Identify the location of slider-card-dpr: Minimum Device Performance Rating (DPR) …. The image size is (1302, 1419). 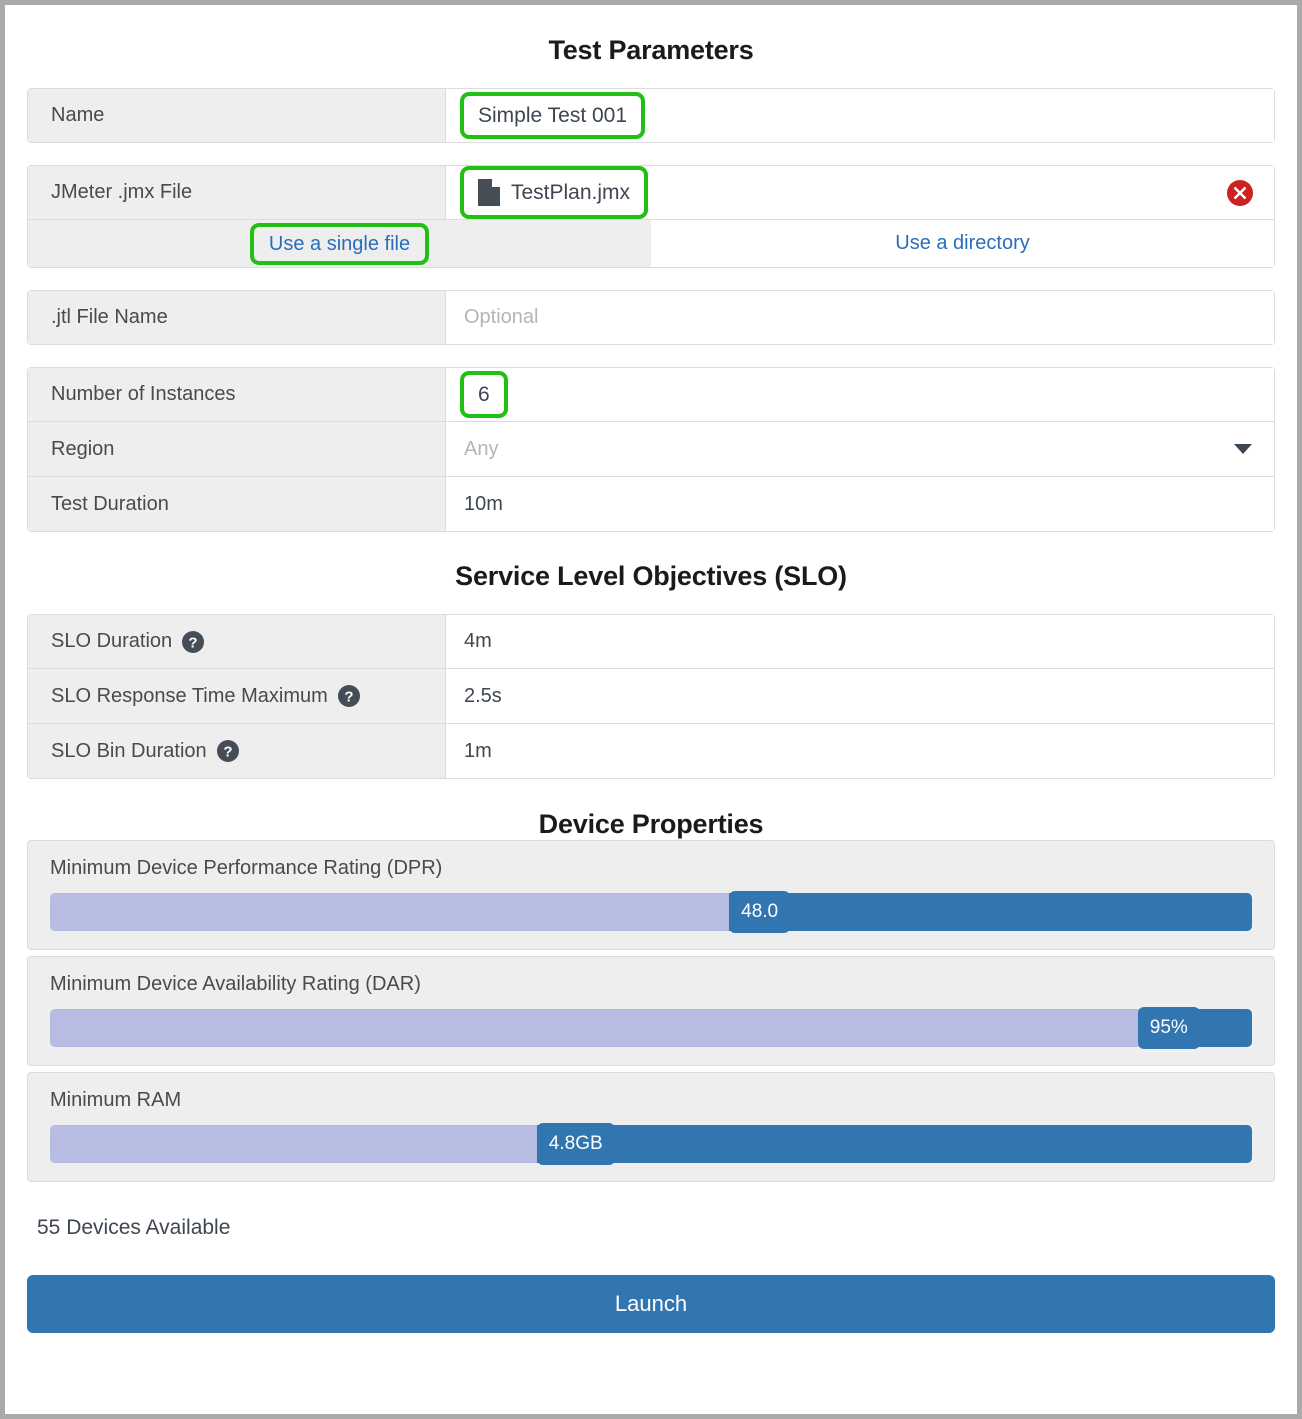
(651, 895).